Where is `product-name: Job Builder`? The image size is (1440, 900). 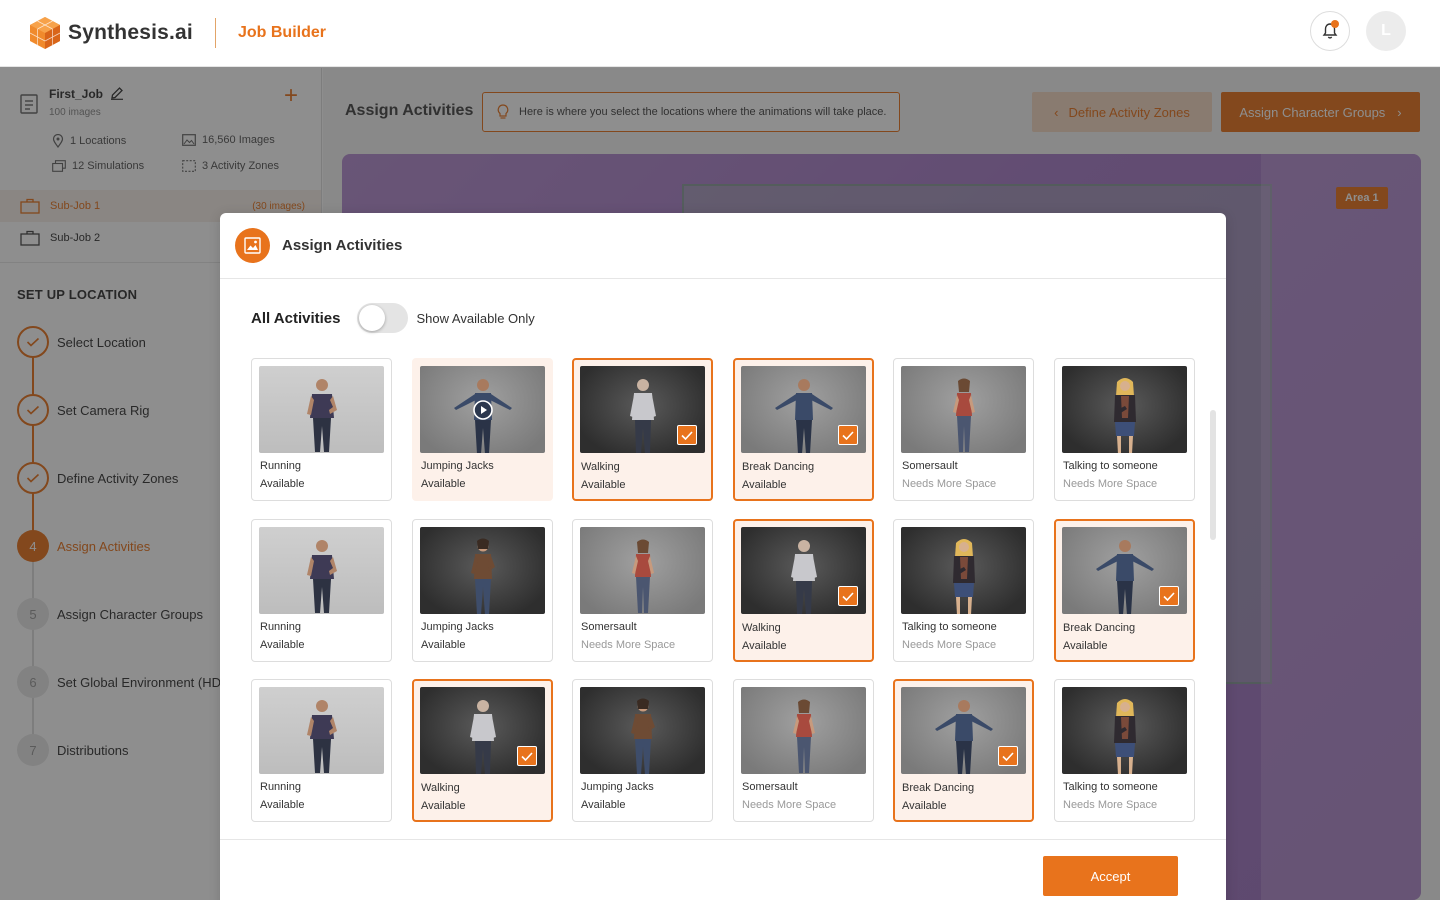
product-name: Job Builder is located at coordinates (281, 32).